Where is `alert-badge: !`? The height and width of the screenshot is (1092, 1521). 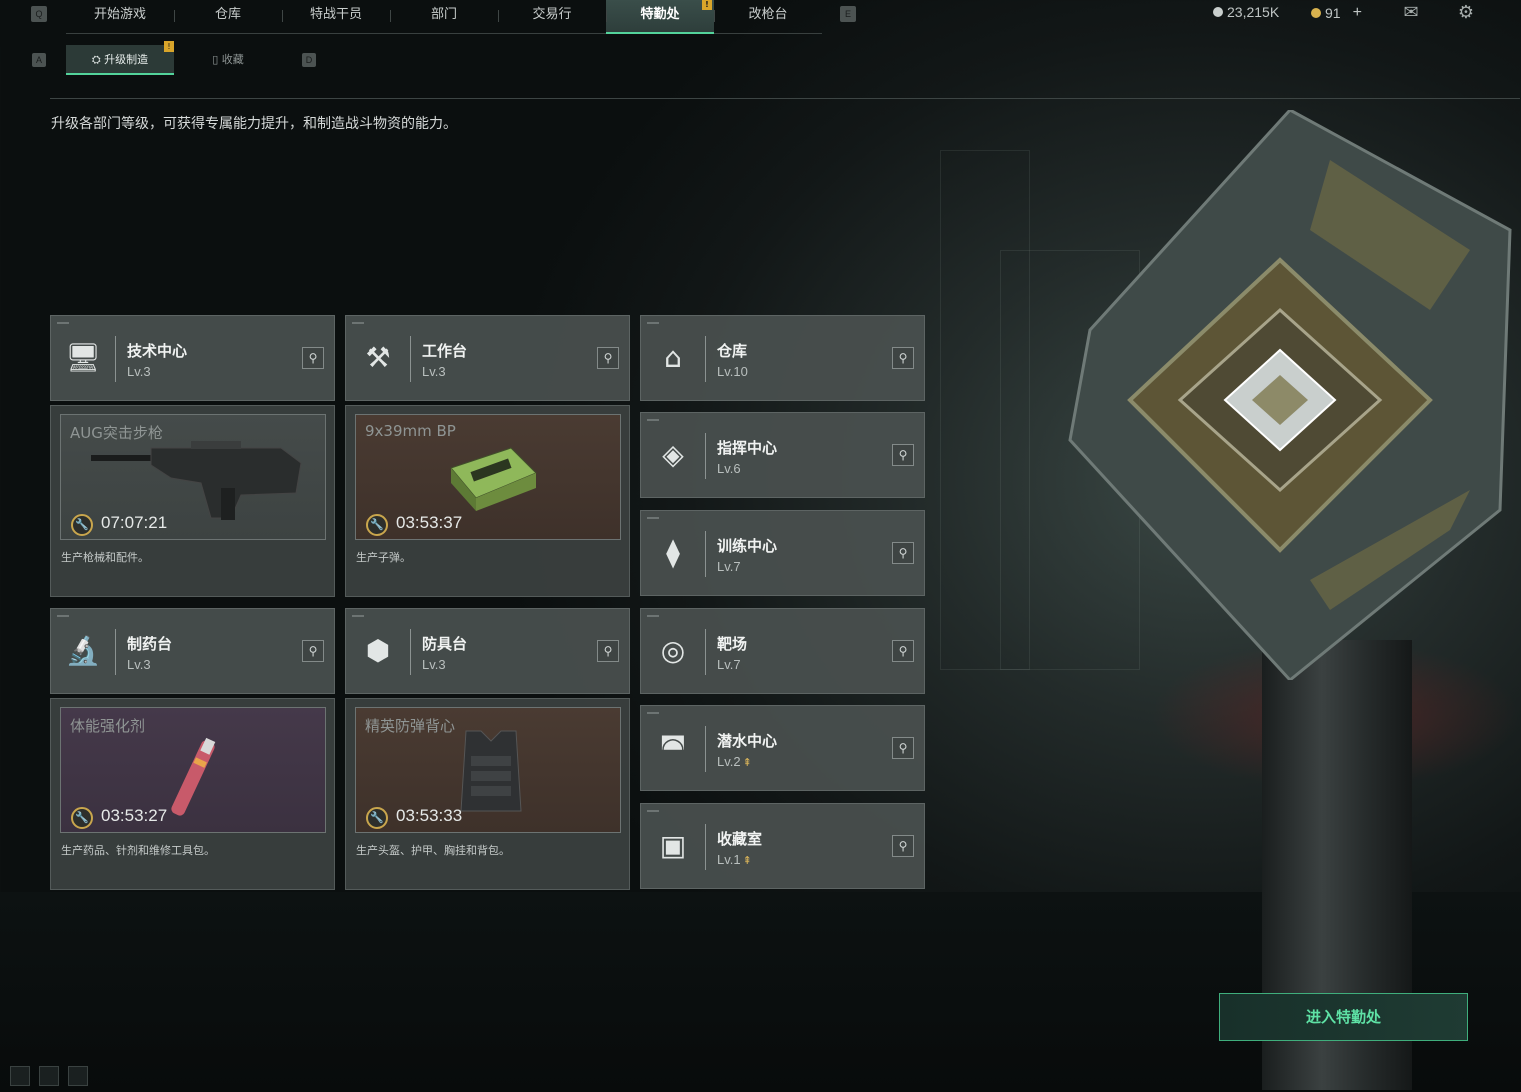 alert-badge: ! is located at coordinates (169, 46).